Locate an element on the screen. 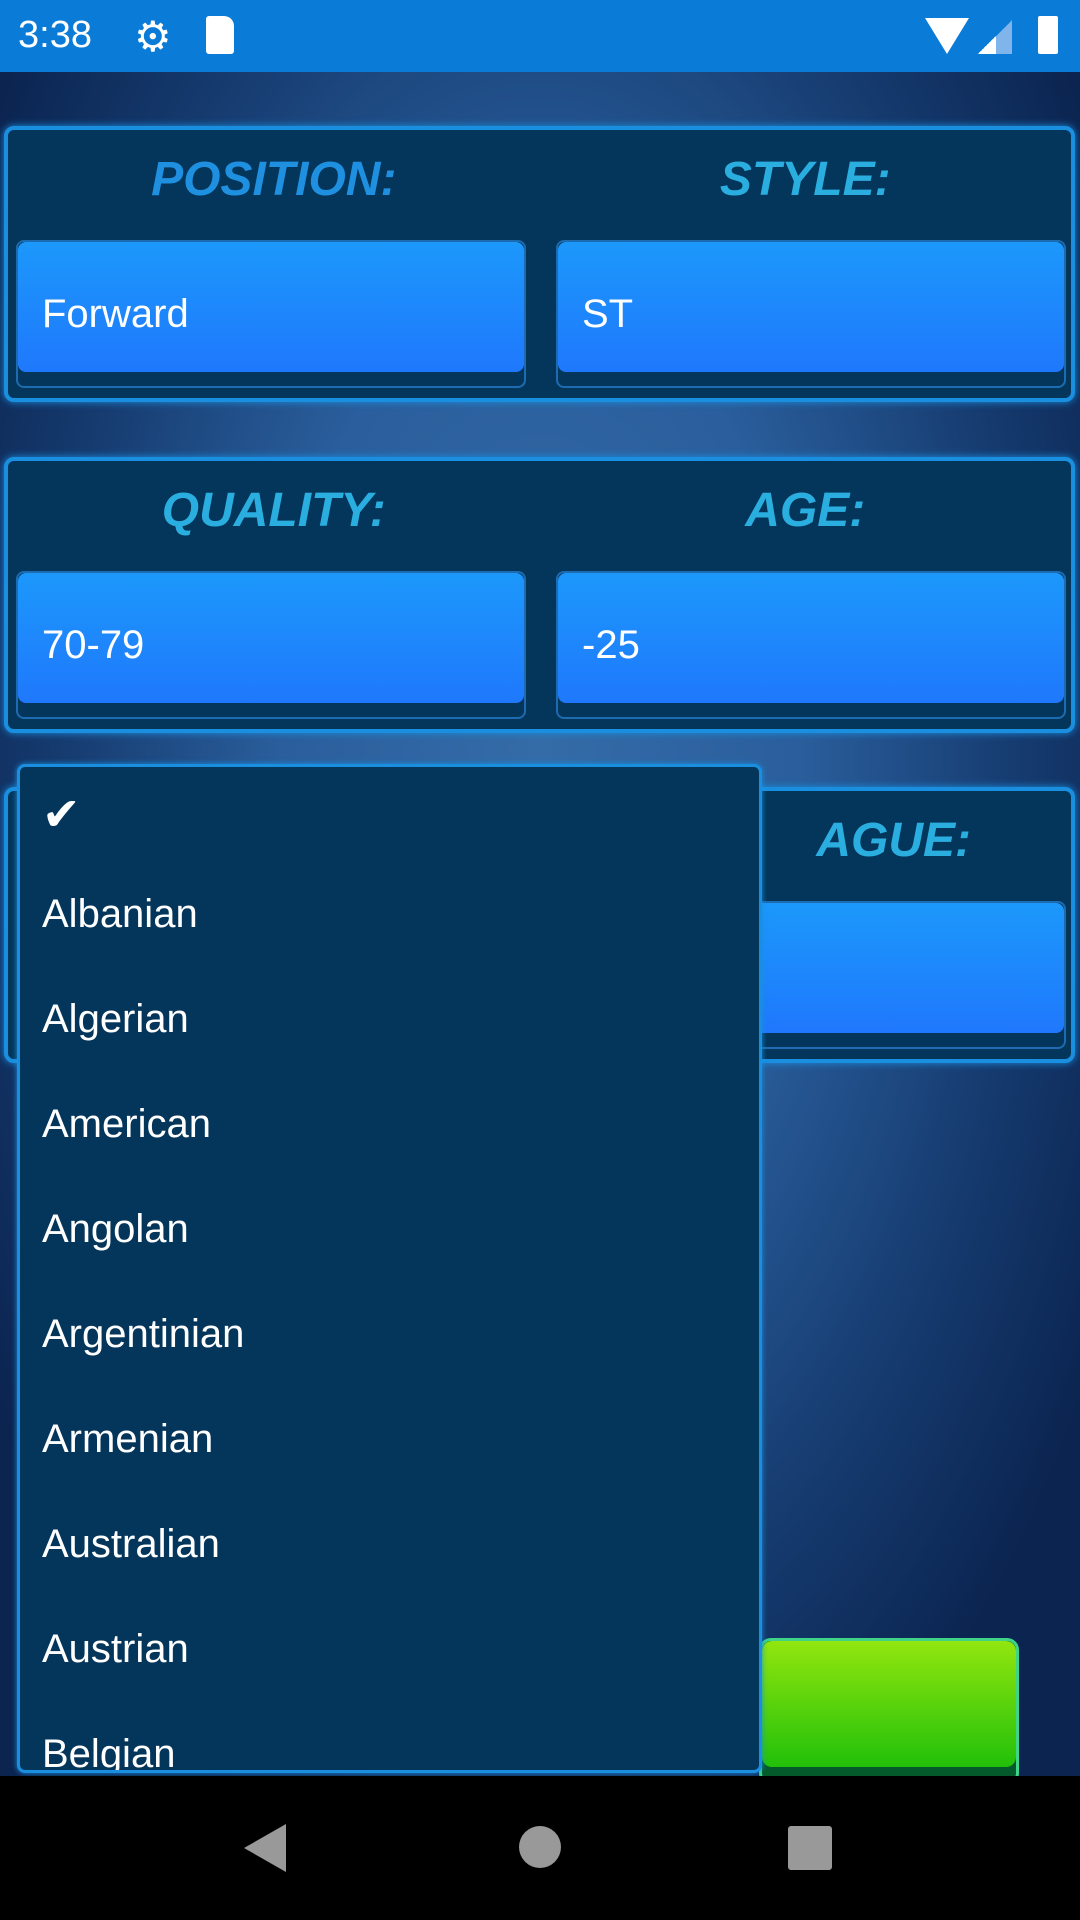 The width and height of the screenshot is (1080, 1920). wifi-icon is located at coordinates (947, 36).